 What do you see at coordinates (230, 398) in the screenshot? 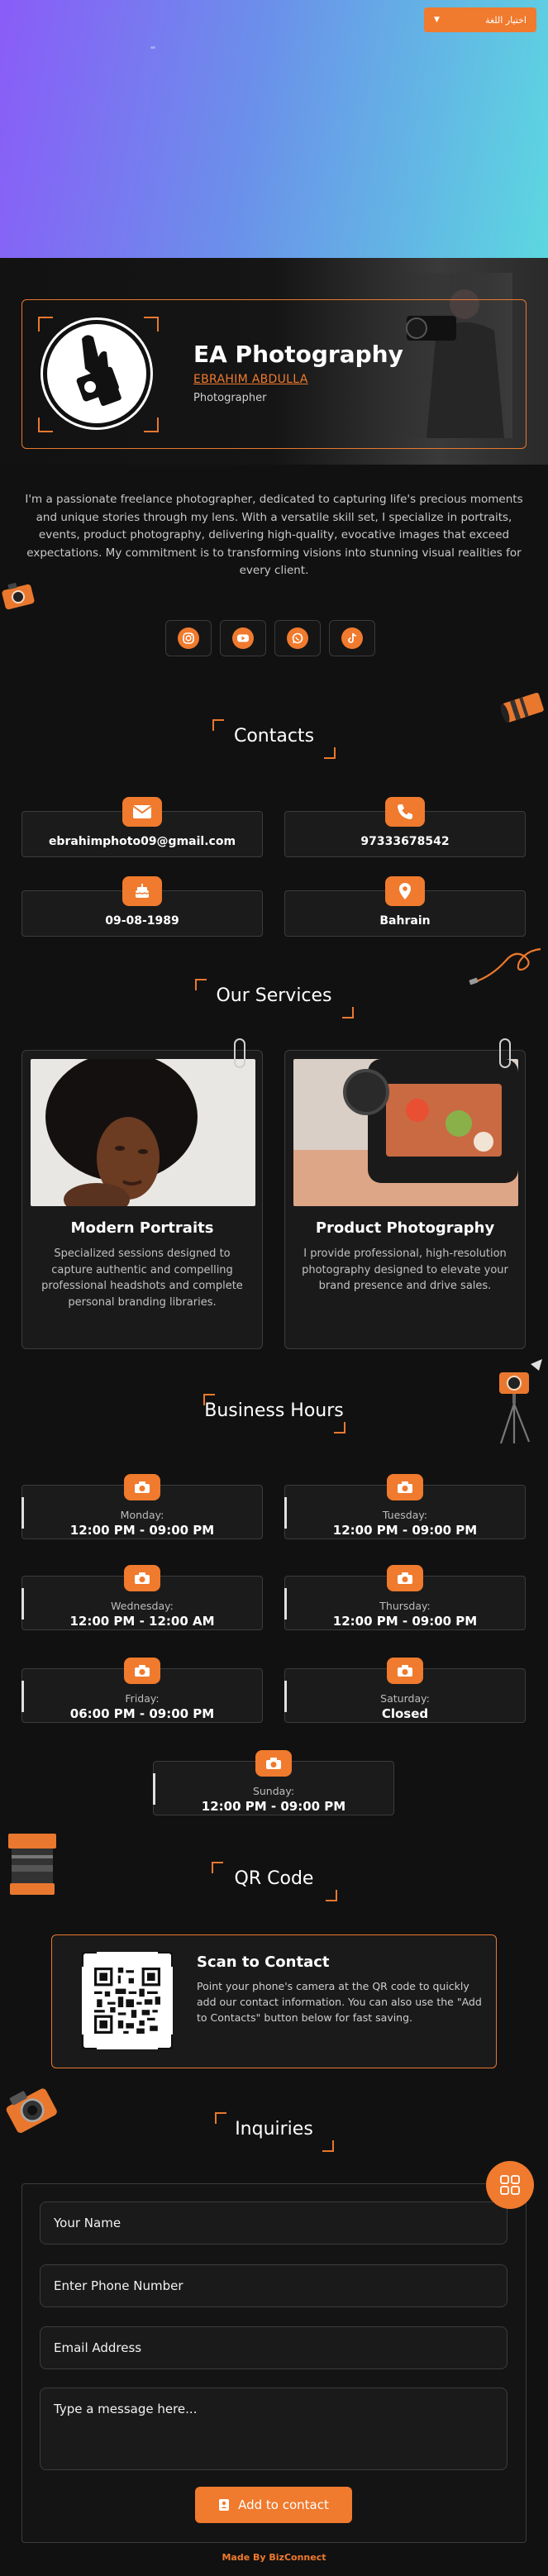
I see `owner-role: Photographer` at bounding box center [230, 398].